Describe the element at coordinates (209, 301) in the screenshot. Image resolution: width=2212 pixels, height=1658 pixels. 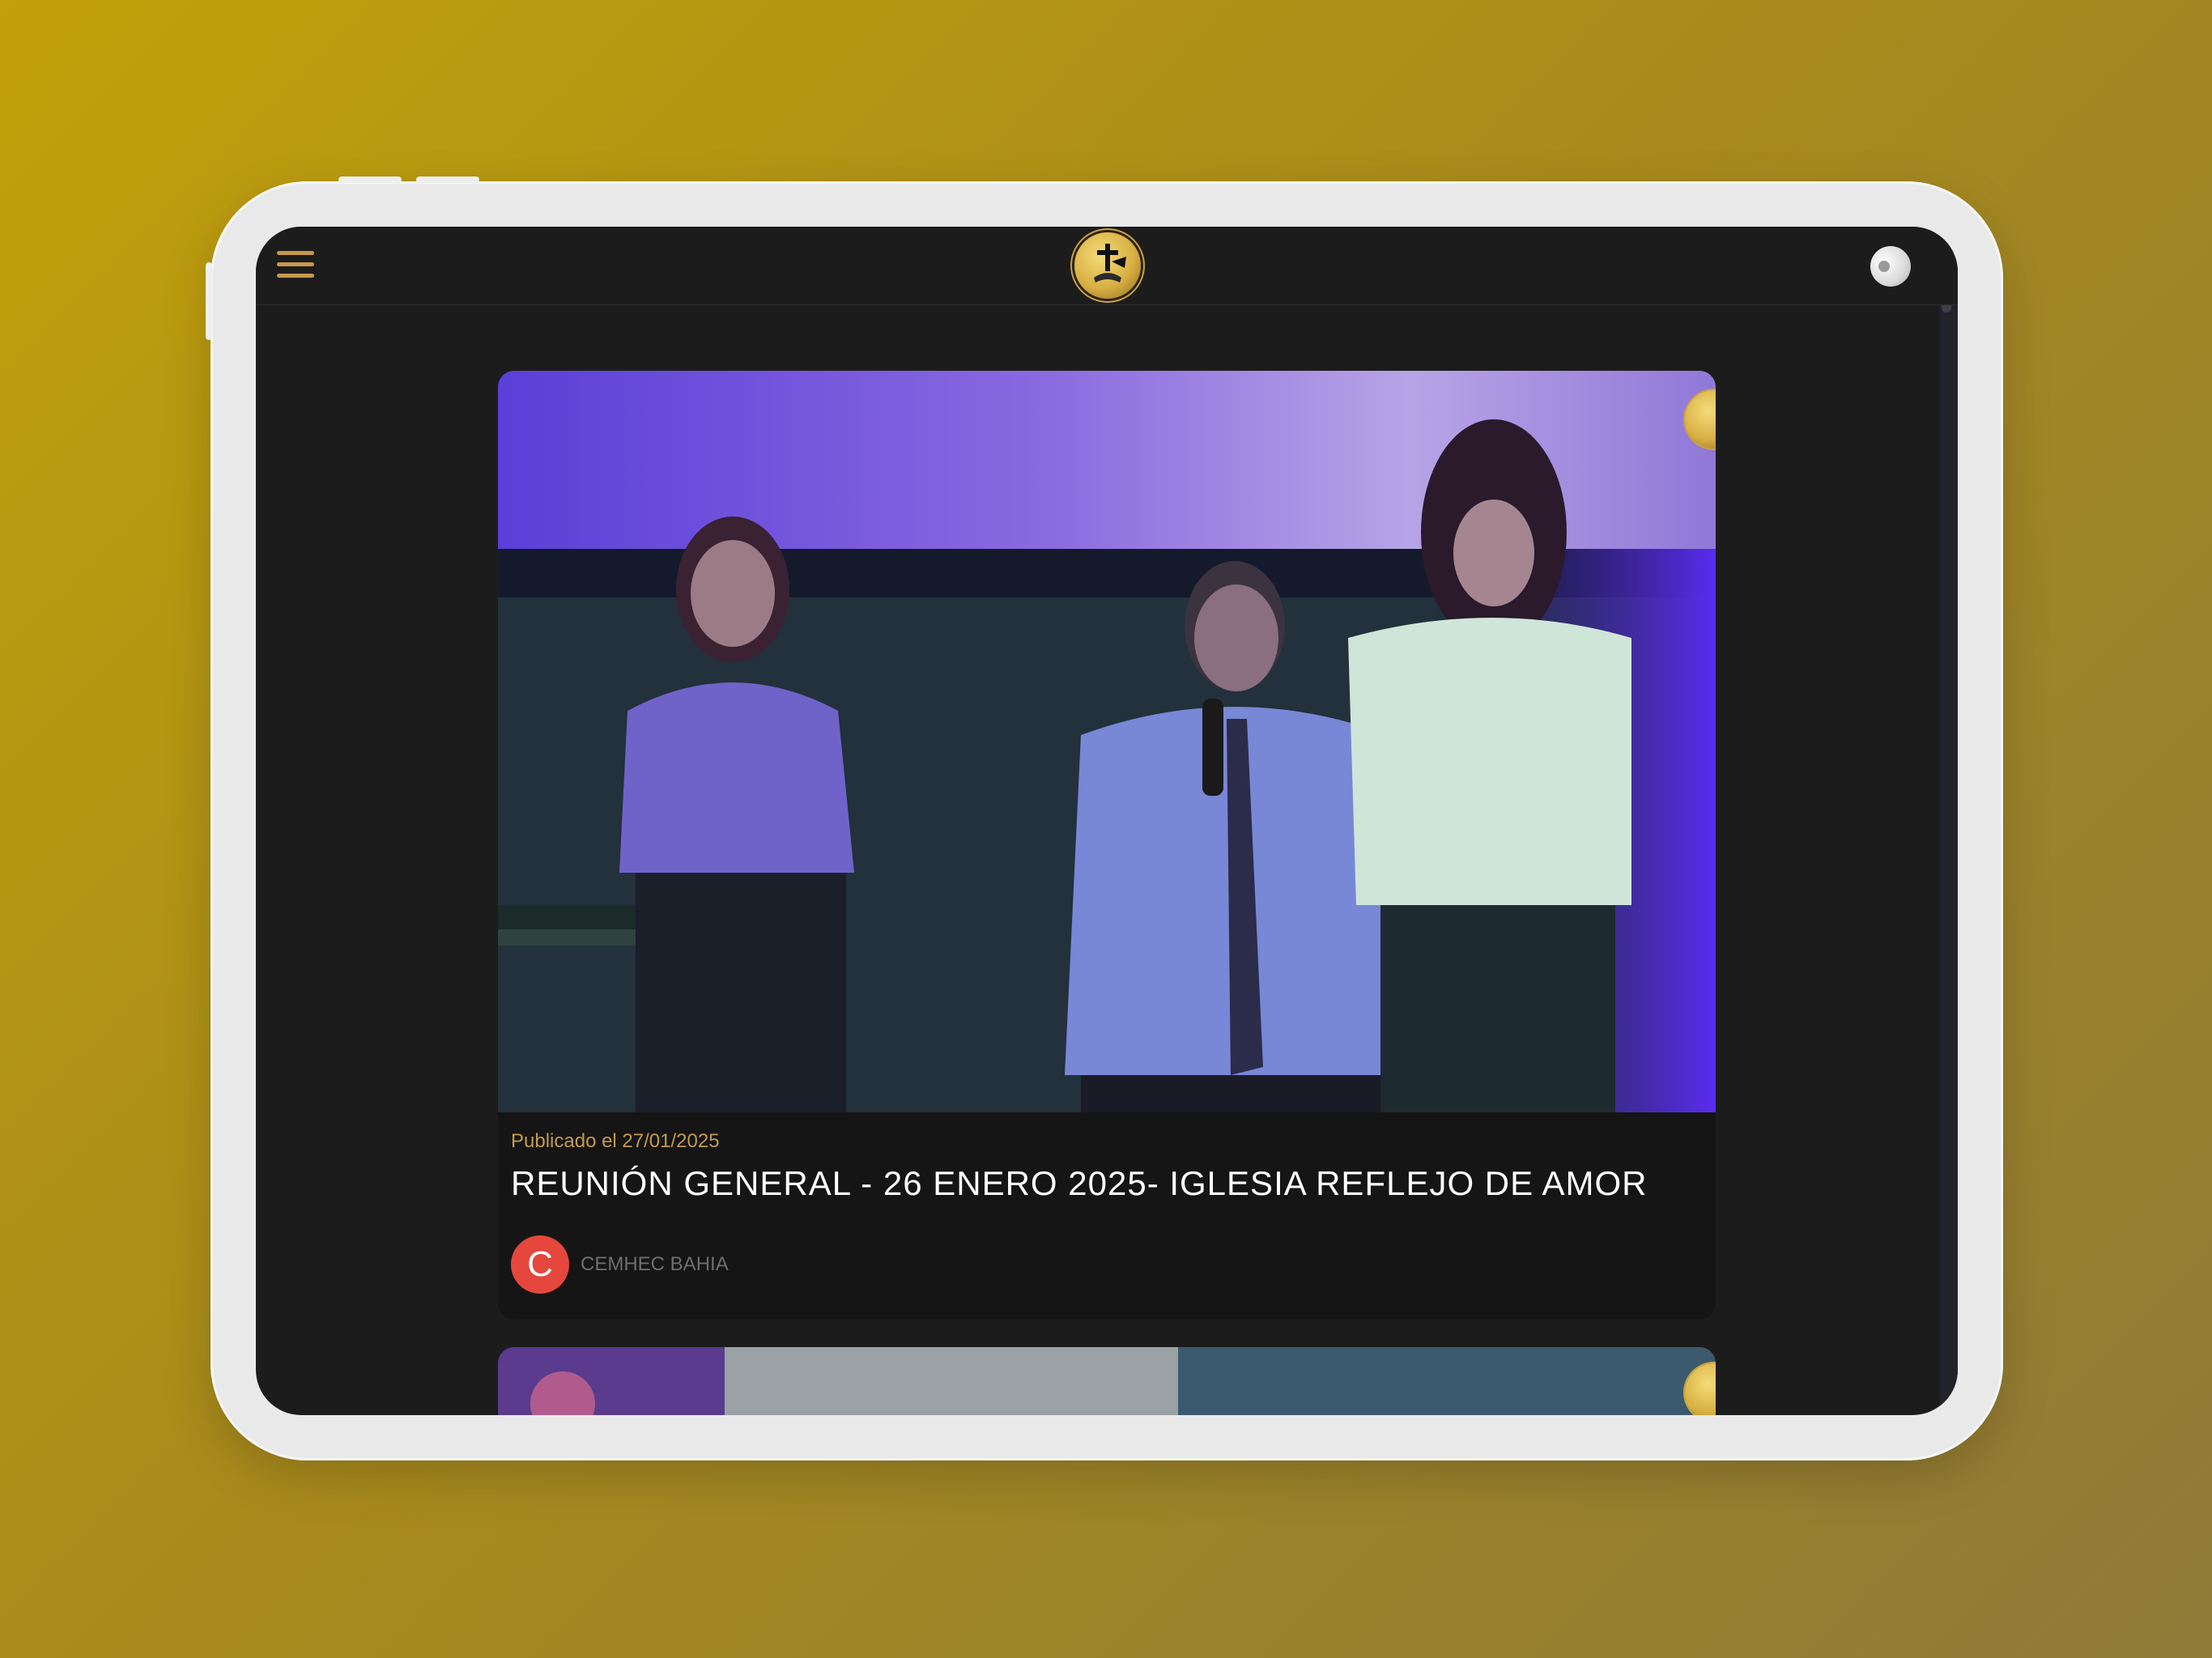
I see `tablet-side-button` at that location.